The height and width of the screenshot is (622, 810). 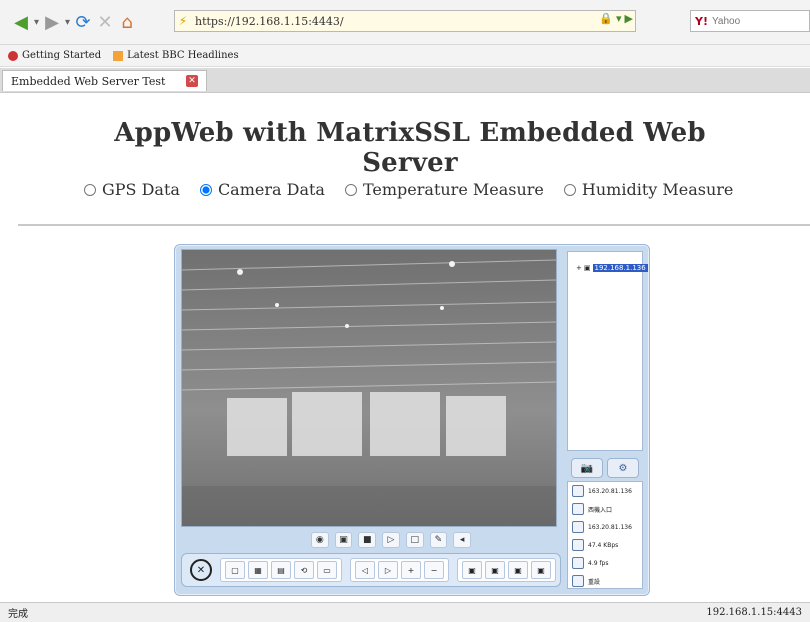 What do you see at coordinates (594, 582) in the screenshot?
I see `info-text: 重設` at bounding box center [594, 582].